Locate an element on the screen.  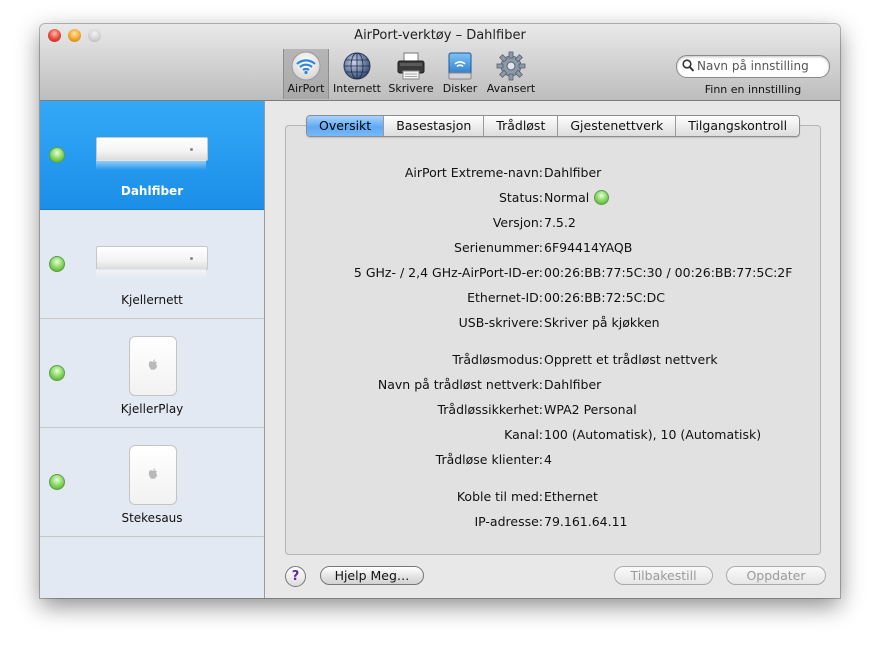
info-row-channel: Kanal: 100 (Automatisk), 10 (Automatisk) is located at coordinates (552, 436).